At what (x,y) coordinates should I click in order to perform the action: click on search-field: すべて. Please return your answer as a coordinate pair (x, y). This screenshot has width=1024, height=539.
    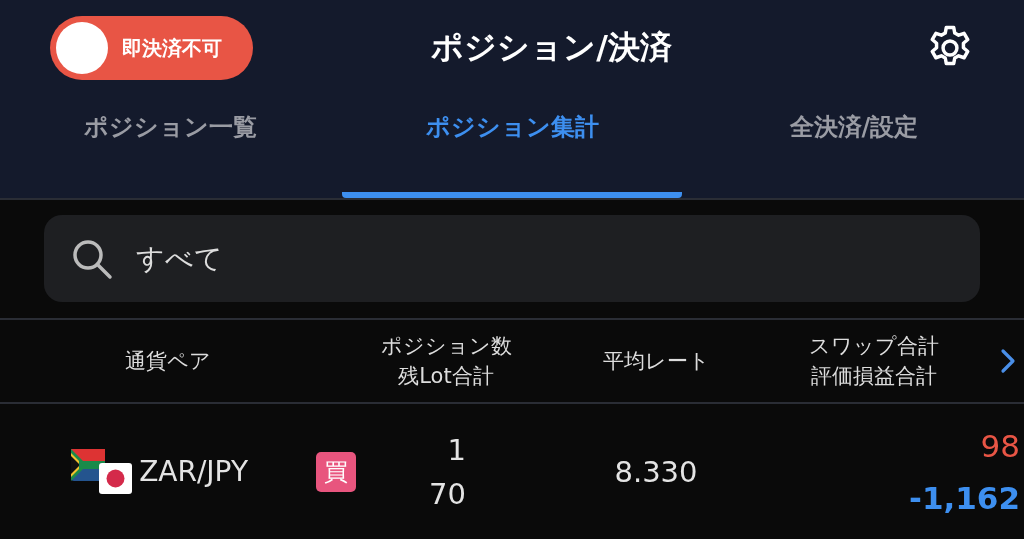
    Looking at the image, I should click on (512, 258).